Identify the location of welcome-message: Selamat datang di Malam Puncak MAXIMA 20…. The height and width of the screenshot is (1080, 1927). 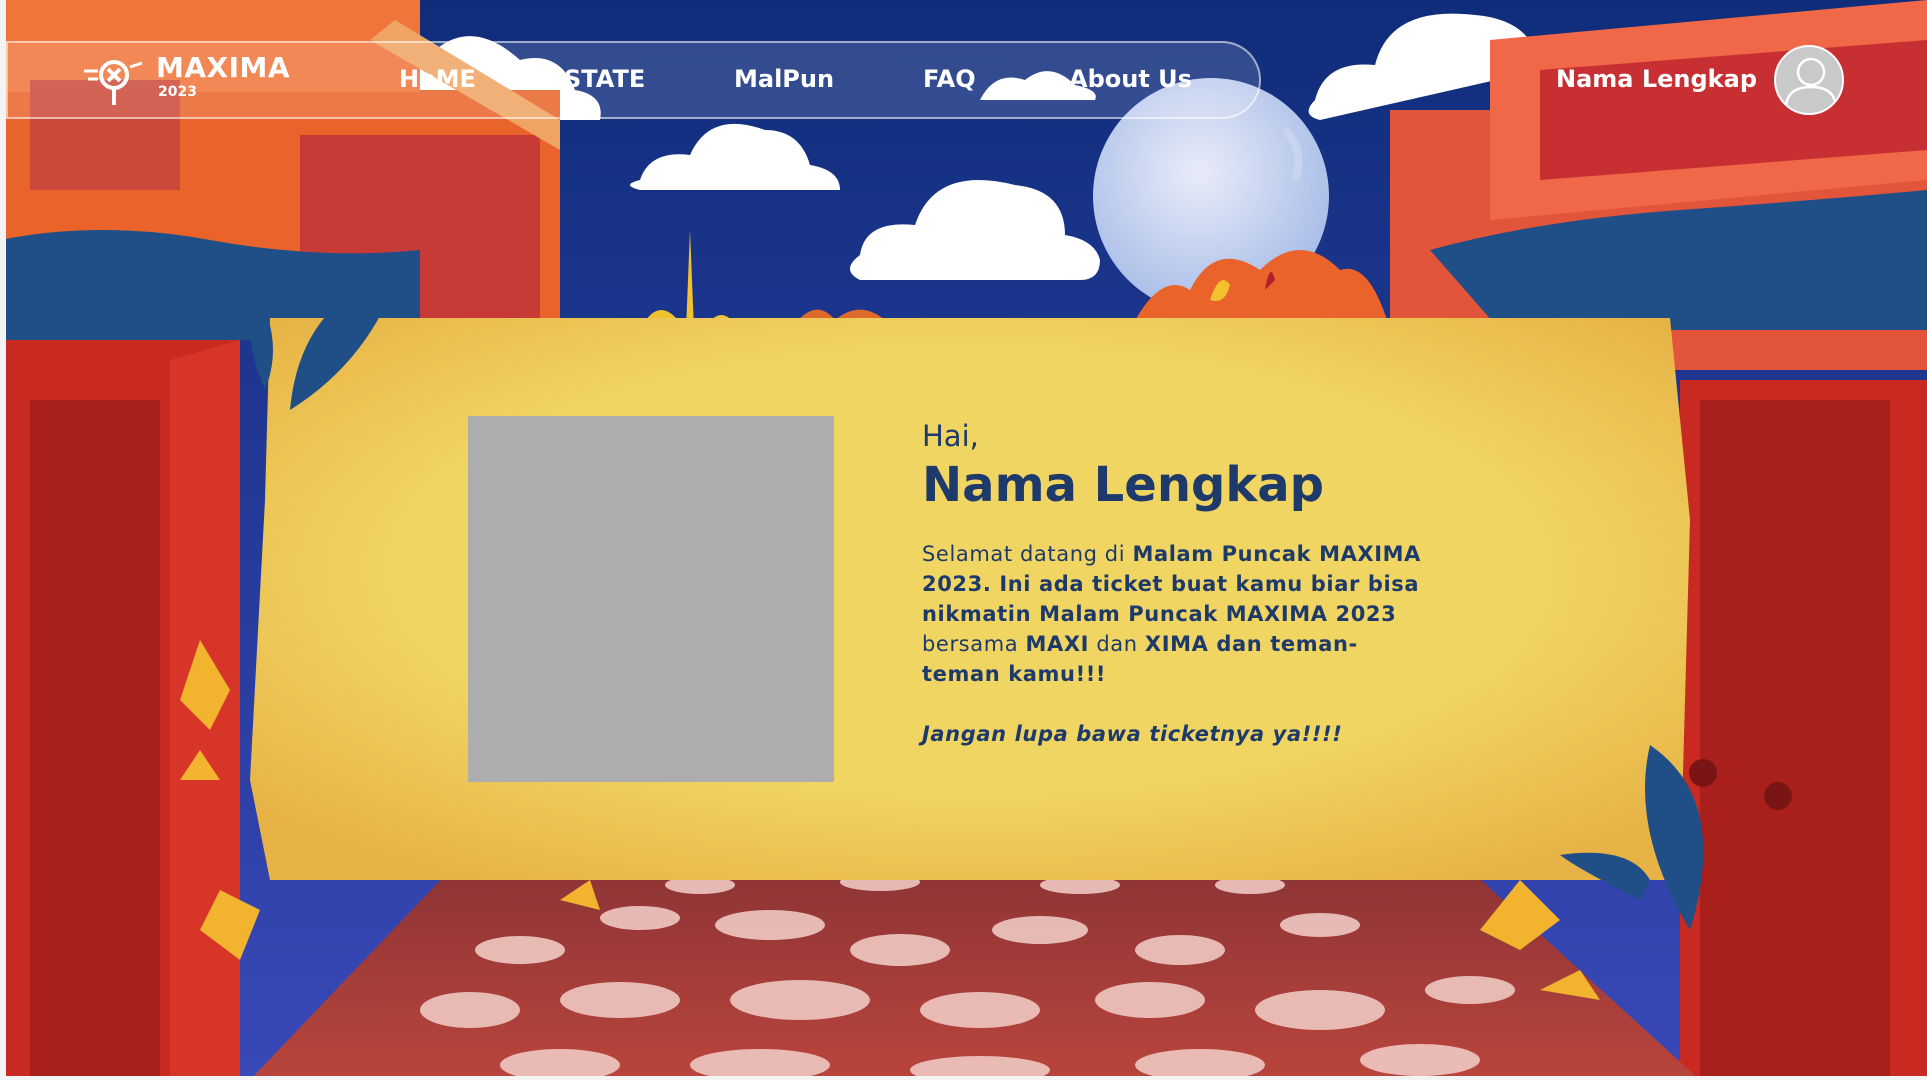
(1177, 614).